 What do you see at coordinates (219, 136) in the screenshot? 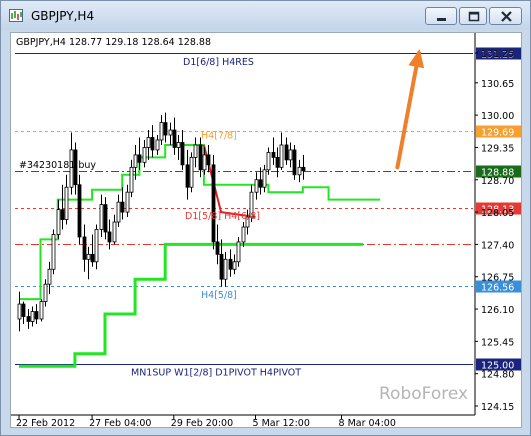
I see `level-label-h4-7-8: H4[7/8]` at bounding box center [219, 136].